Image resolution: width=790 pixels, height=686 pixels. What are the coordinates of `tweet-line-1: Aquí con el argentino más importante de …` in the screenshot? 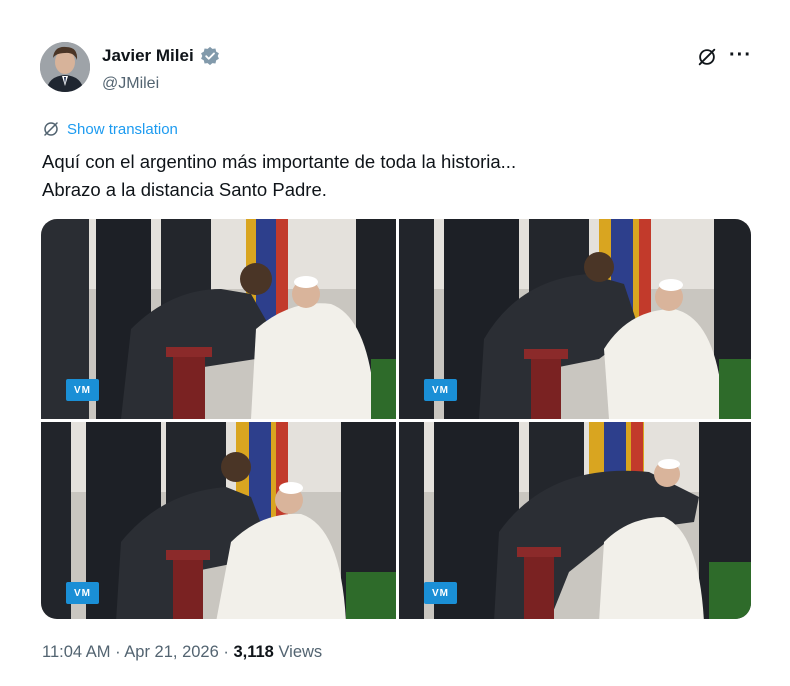 It's located at (279, 161).